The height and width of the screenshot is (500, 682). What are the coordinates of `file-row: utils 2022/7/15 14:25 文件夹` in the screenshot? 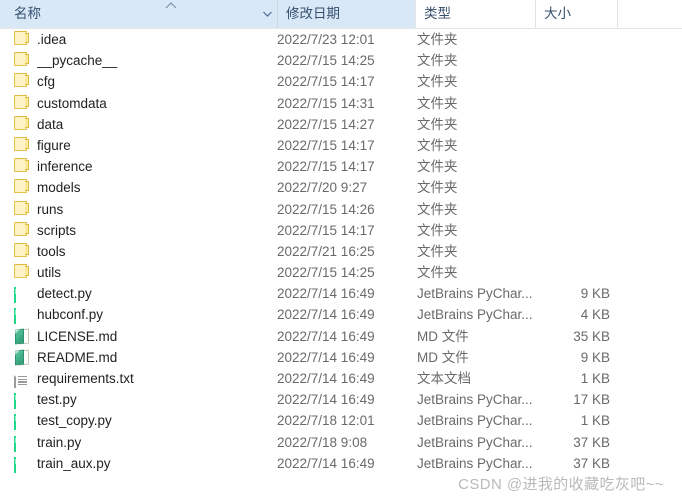 It's located at (341, 272).